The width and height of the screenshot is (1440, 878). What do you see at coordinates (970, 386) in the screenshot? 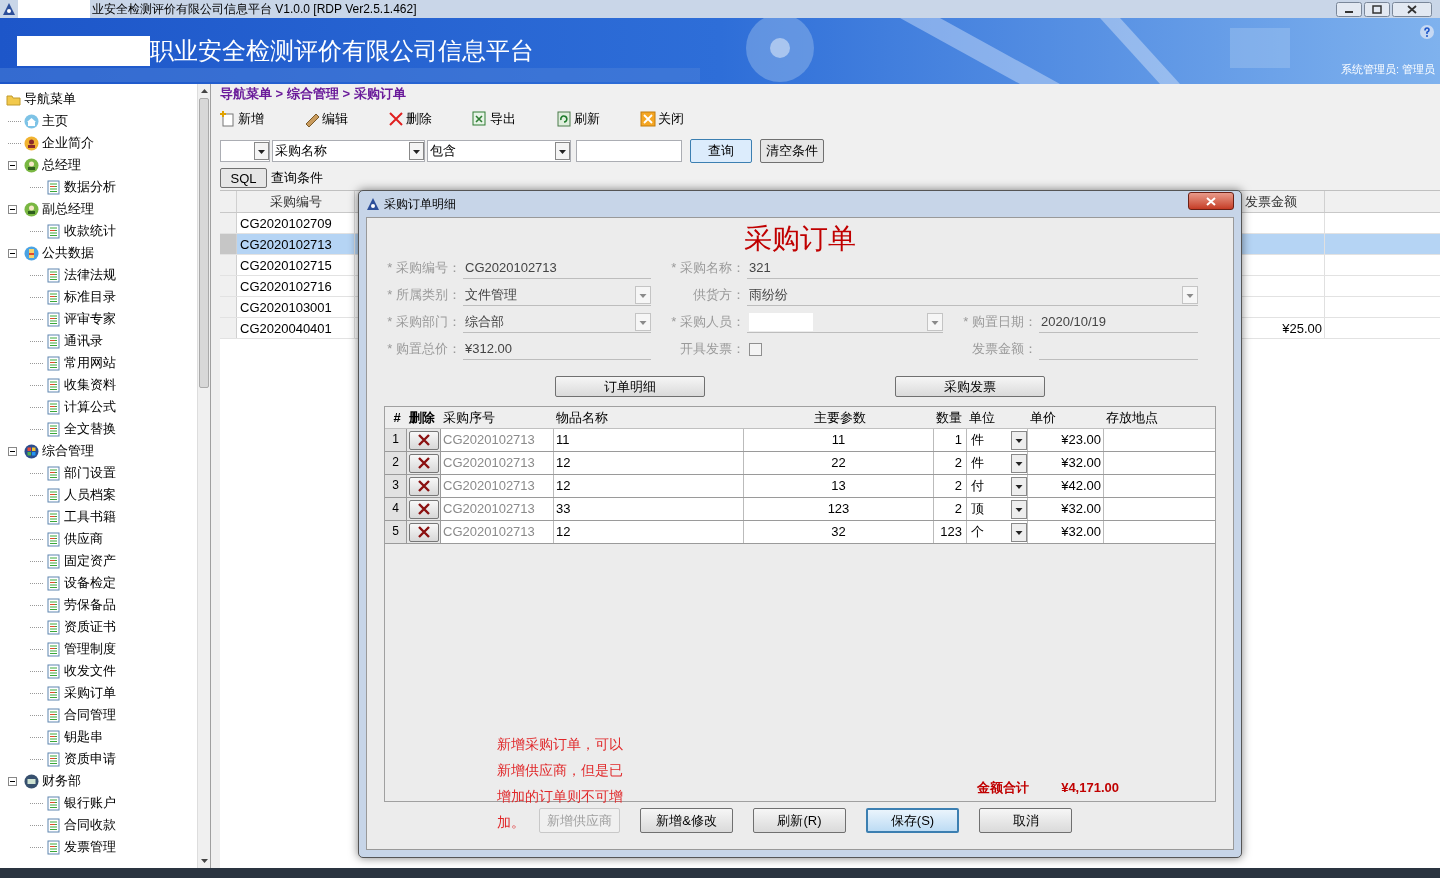
I see `section-button: 采购发票` at bounding box center [970, 386].